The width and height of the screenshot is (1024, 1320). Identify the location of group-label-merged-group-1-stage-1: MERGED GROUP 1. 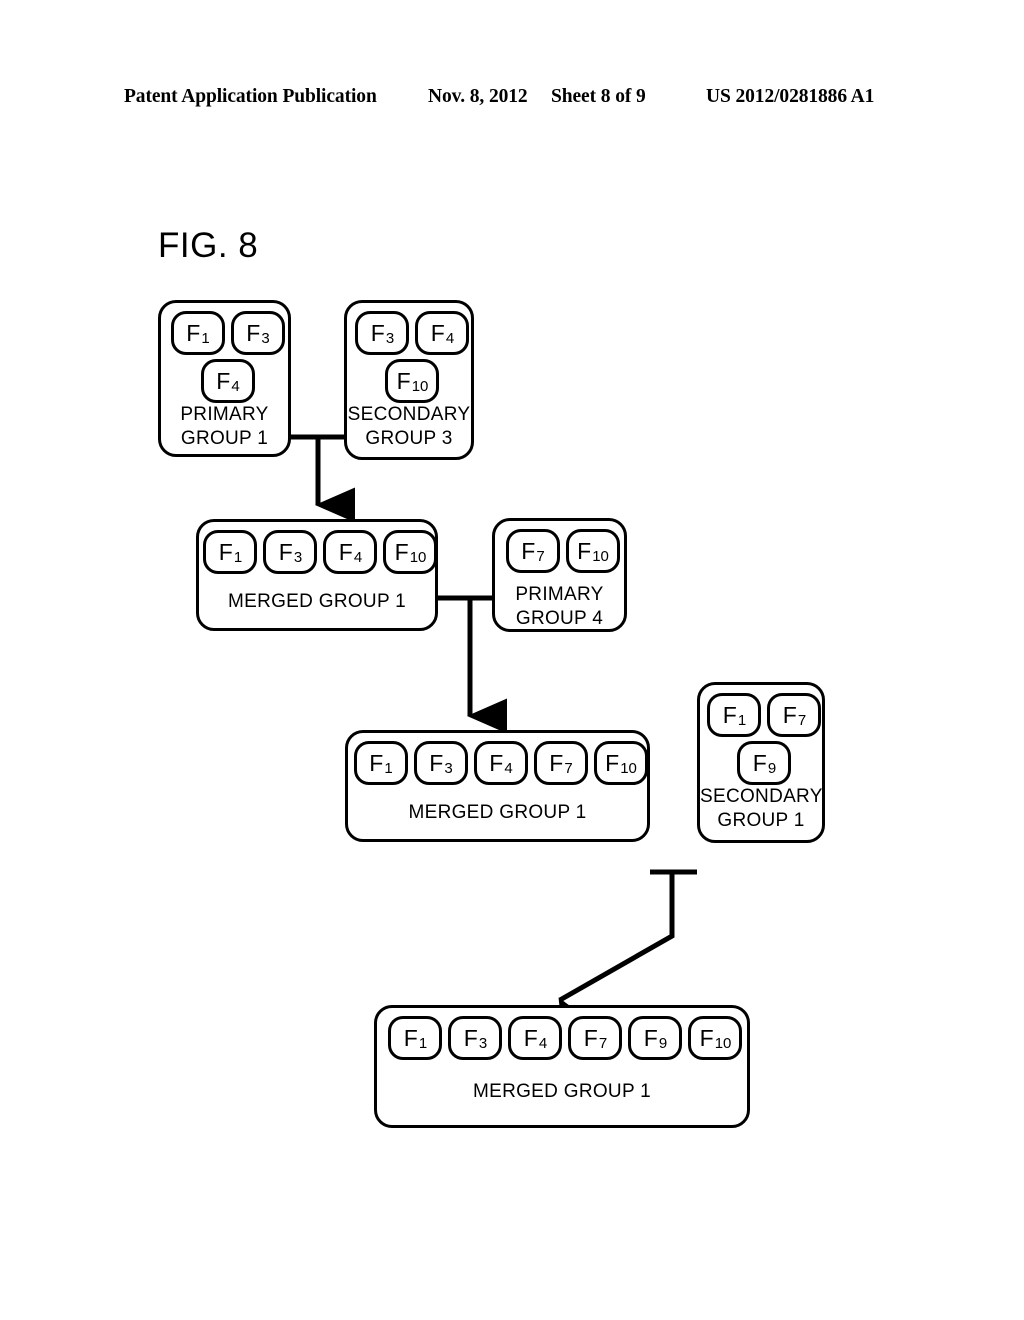
(317, 601).